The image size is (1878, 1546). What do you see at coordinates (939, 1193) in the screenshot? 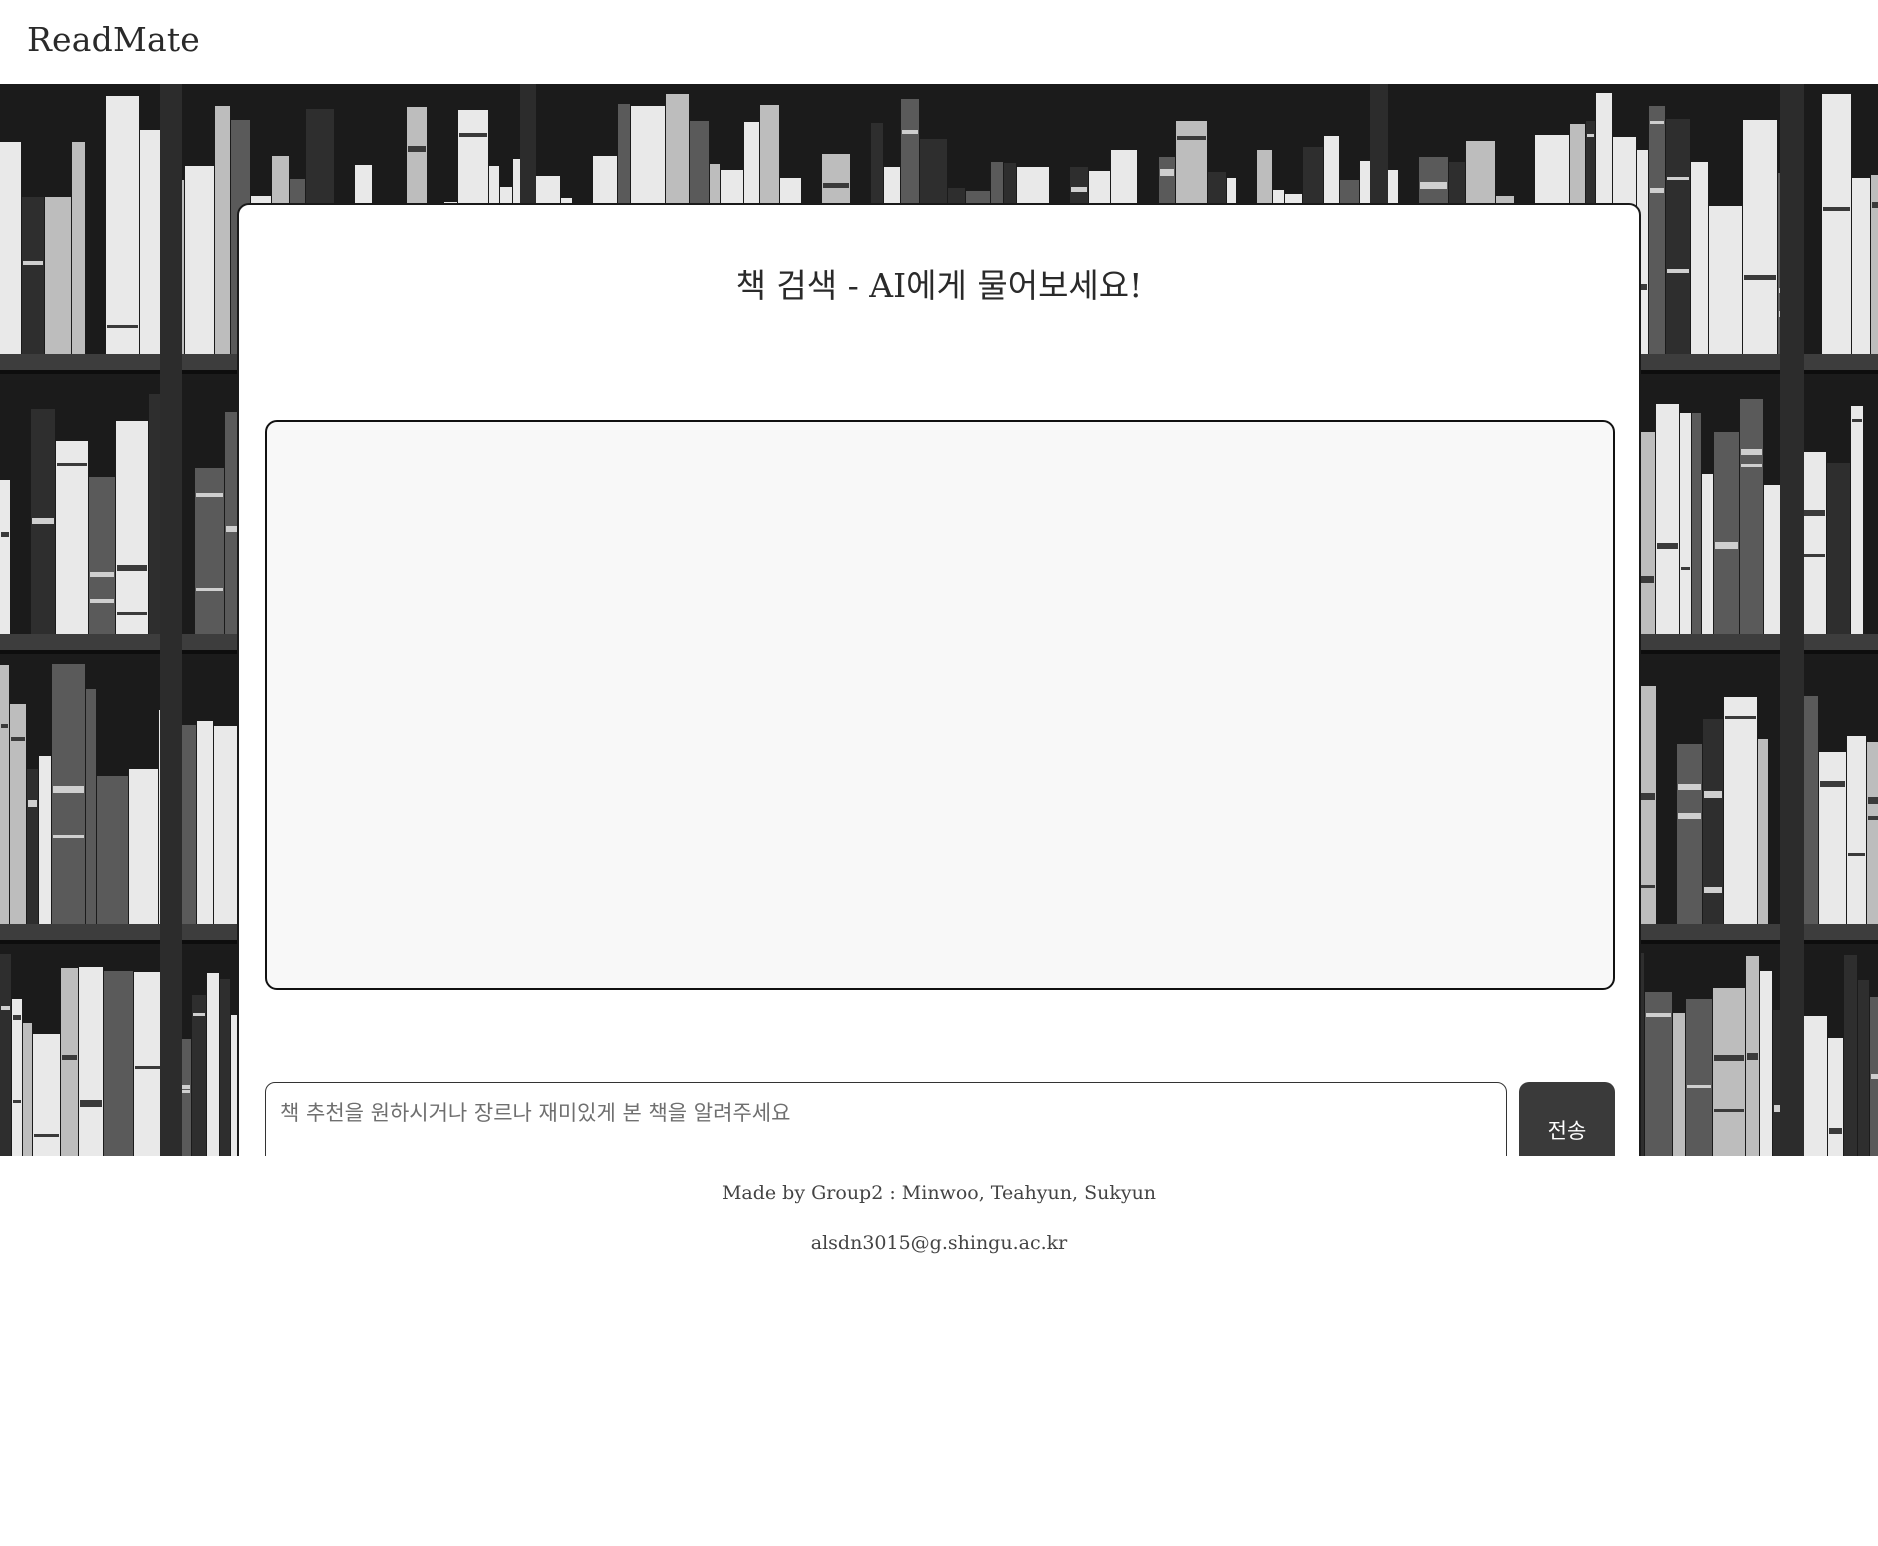
I see `footer-credit: Made by Group2 : Minwoo, Teahyun, Sukyun` at bounding box center [939, 1193].